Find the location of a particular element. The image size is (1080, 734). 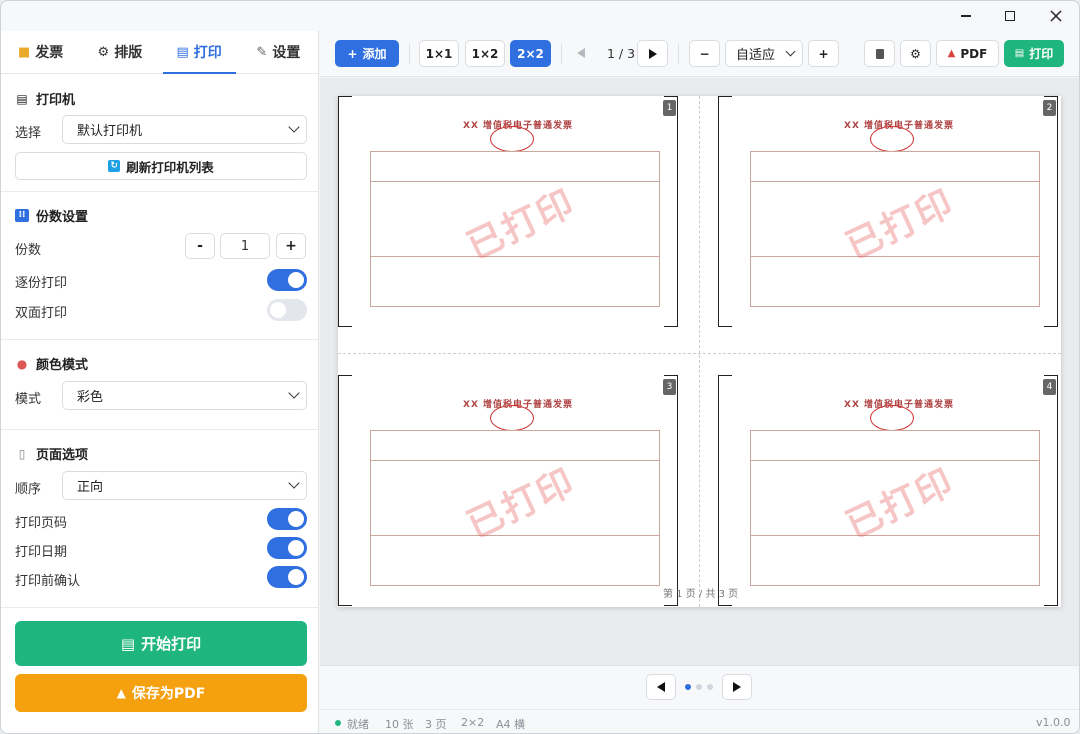

close-button is located at coordinates (1056, 16).